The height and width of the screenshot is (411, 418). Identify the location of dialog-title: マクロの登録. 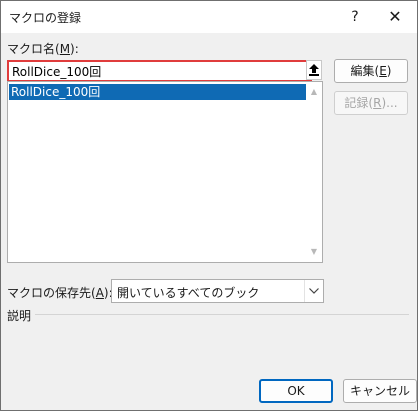
(45, 18).